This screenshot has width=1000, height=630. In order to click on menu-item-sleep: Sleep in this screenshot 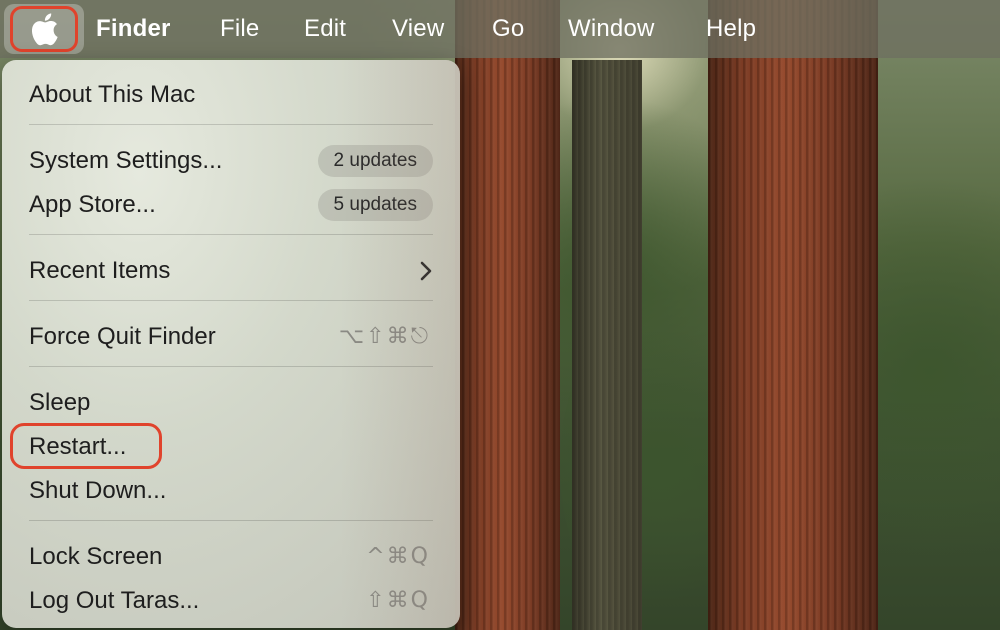, I will do `click(231, 402)`.